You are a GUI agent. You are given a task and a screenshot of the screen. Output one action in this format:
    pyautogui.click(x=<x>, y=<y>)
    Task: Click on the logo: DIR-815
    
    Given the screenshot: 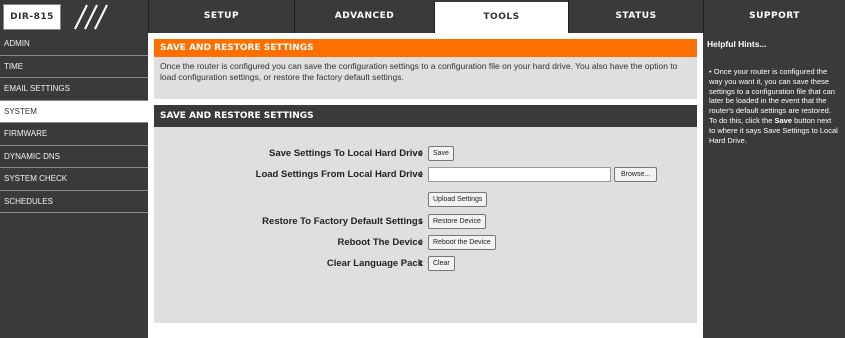 What is the action you would take?
    pyautogui.click(x=74, y=17)
    